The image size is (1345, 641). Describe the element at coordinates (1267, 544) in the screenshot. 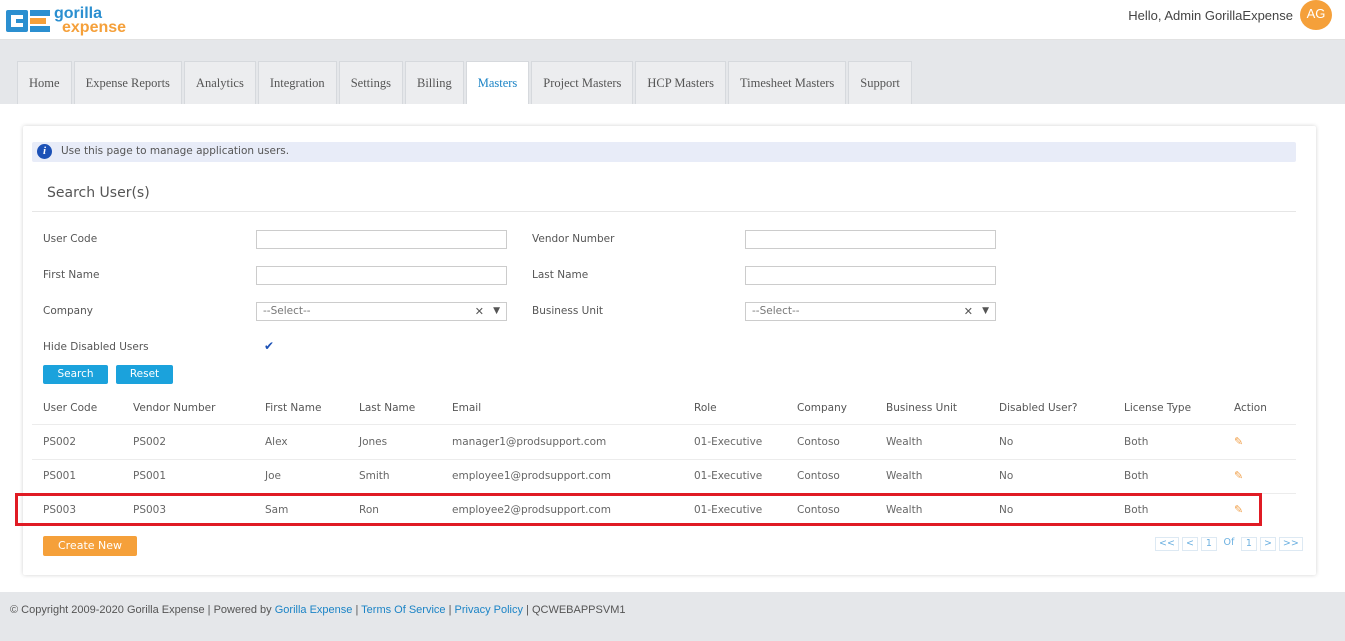

I see `next-page-button: >` at that location.